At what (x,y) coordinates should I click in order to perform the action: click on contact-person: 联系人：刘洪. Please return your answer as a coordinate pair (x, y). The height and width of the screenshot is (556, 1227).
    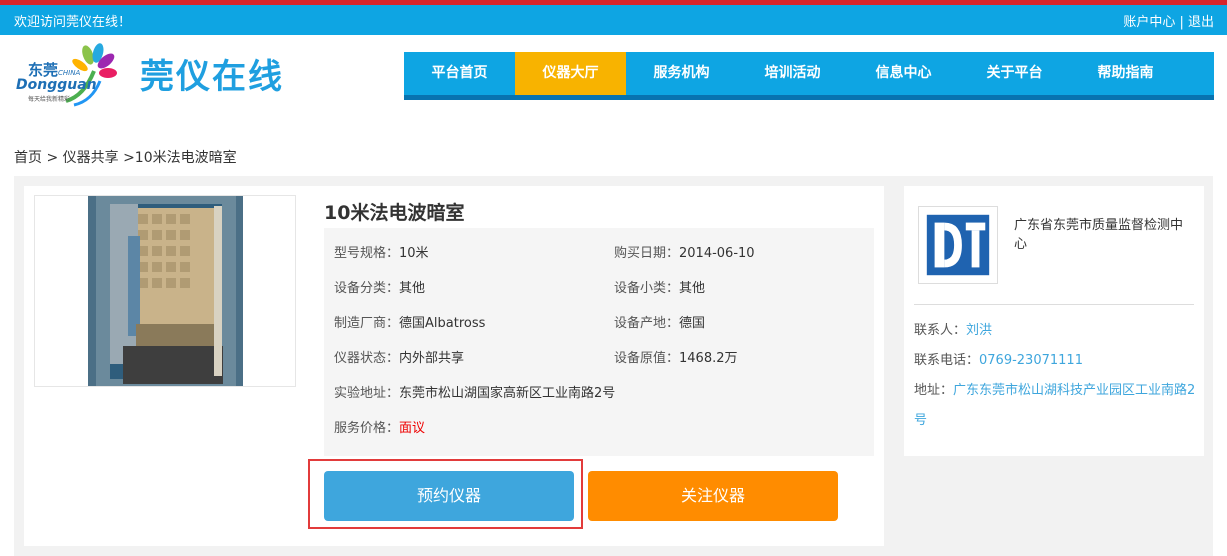
    Looking at the image, I should click on (953, 330).